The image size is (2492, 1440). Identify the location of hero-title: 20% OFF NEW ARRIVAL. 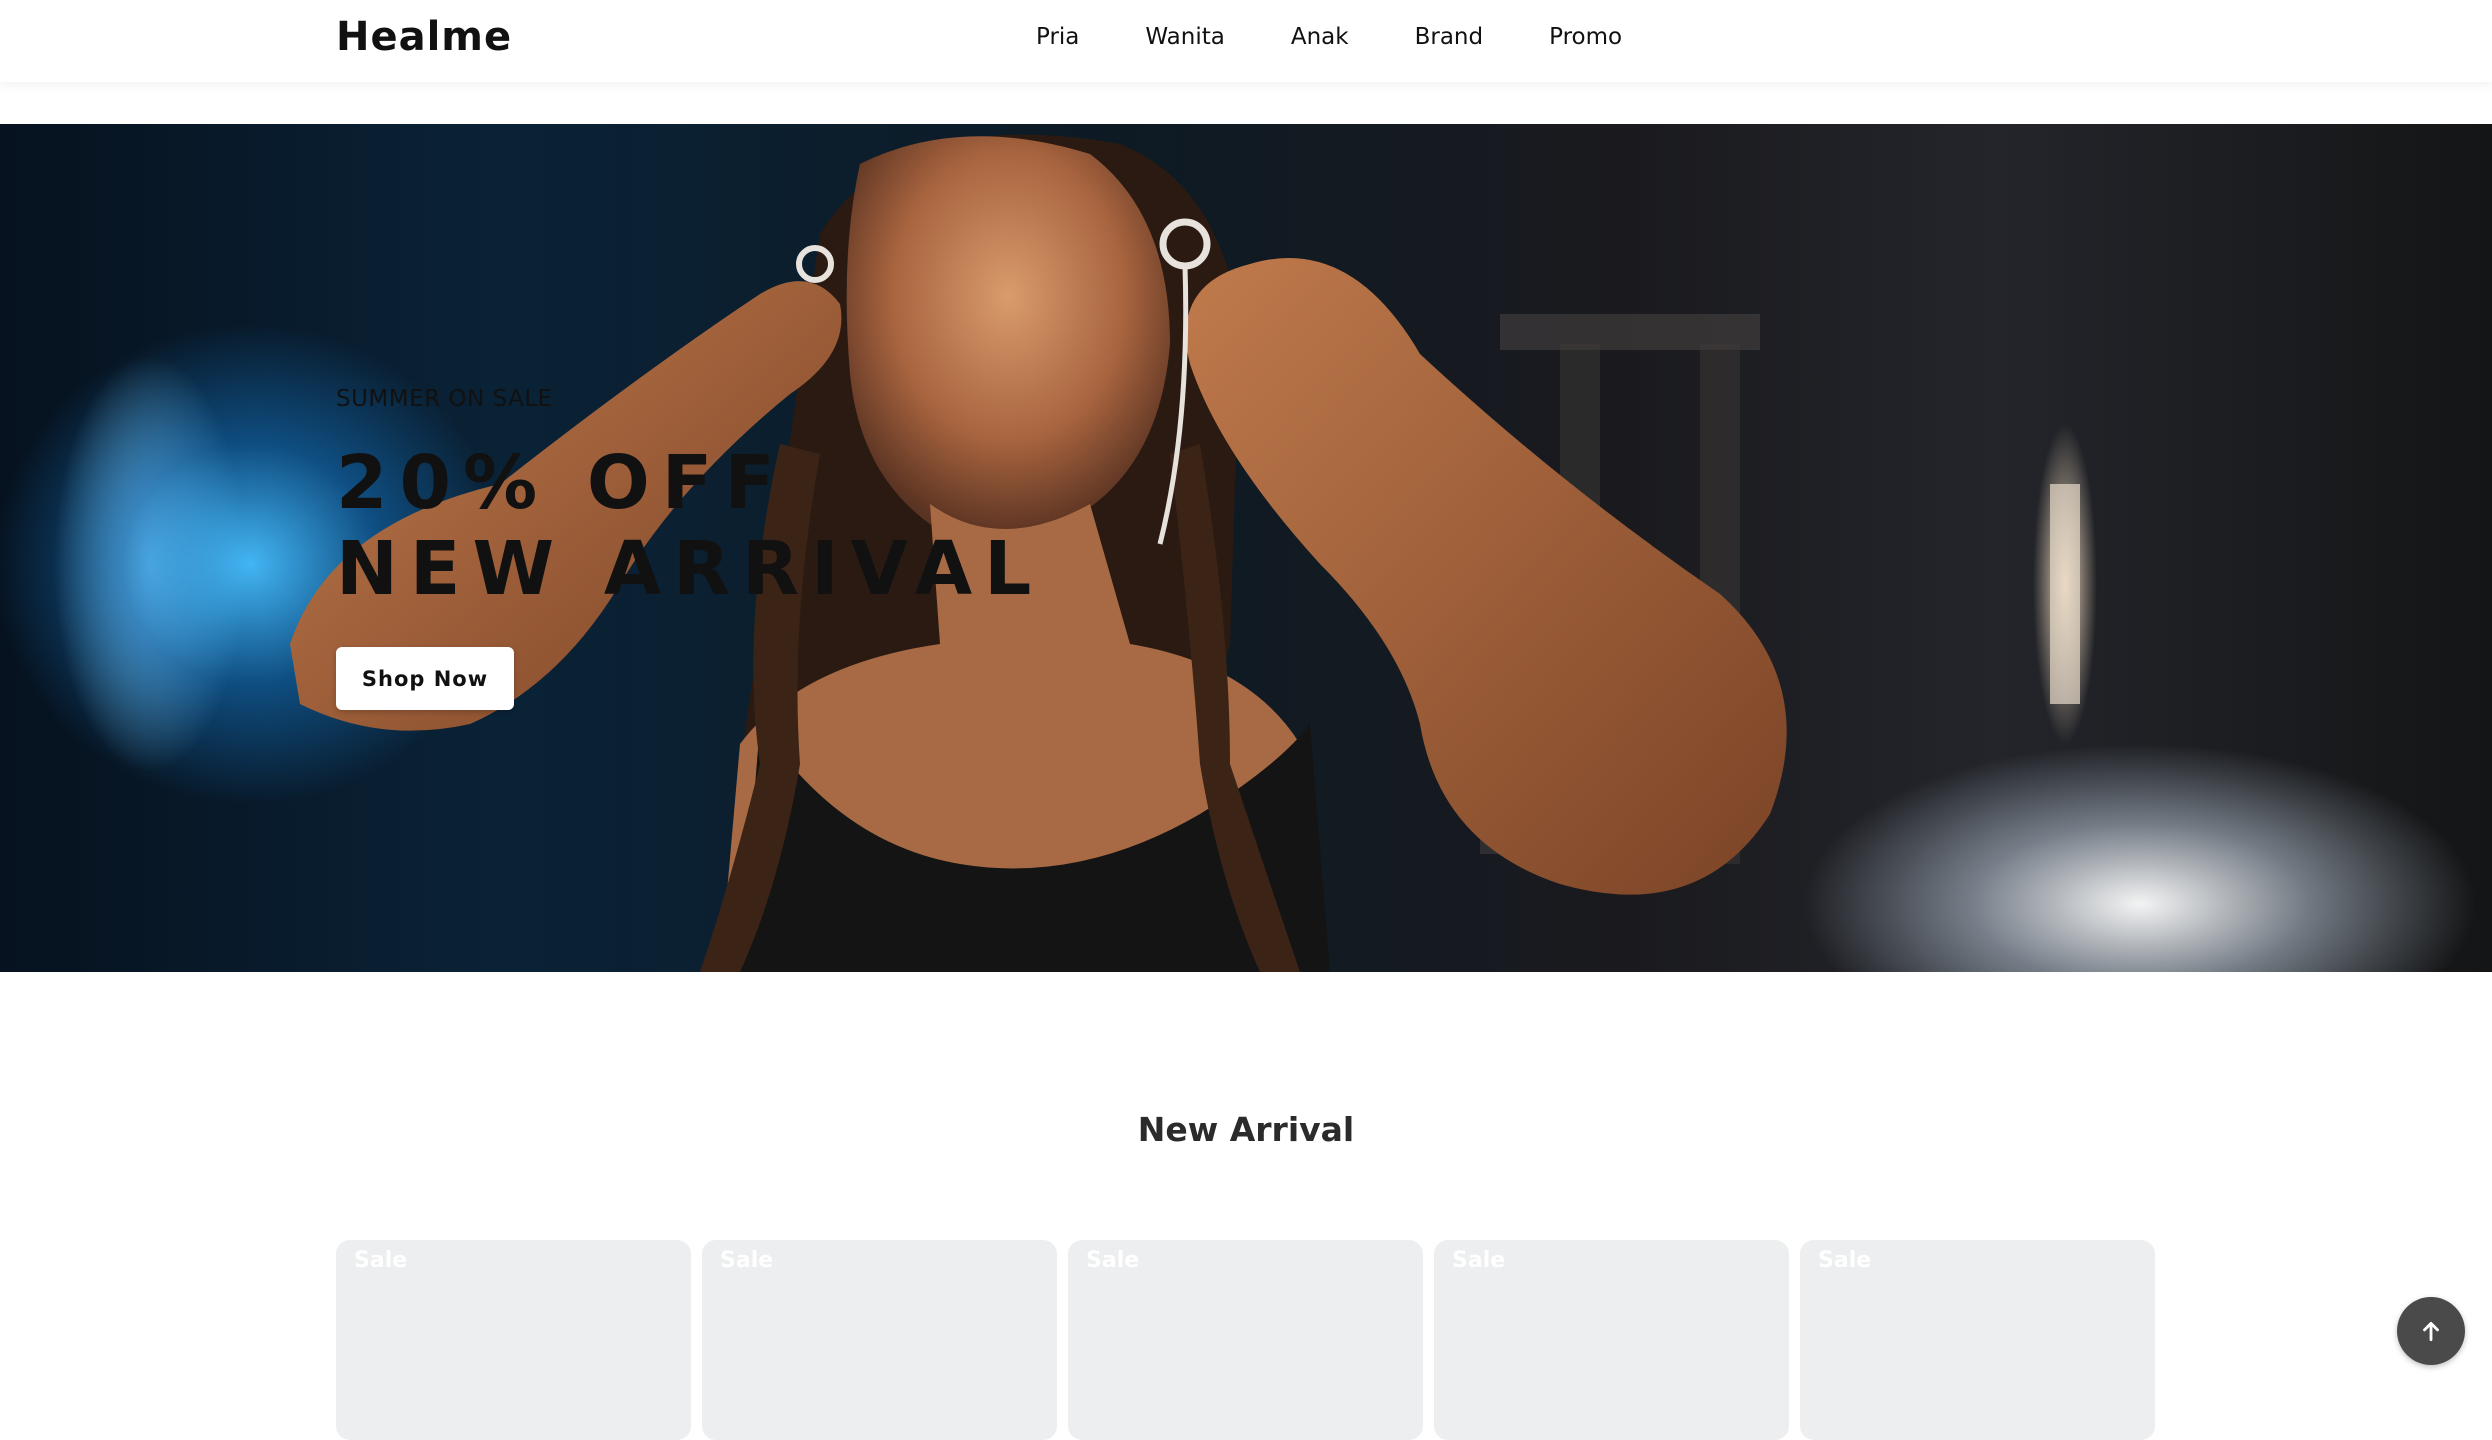
(689, 526).